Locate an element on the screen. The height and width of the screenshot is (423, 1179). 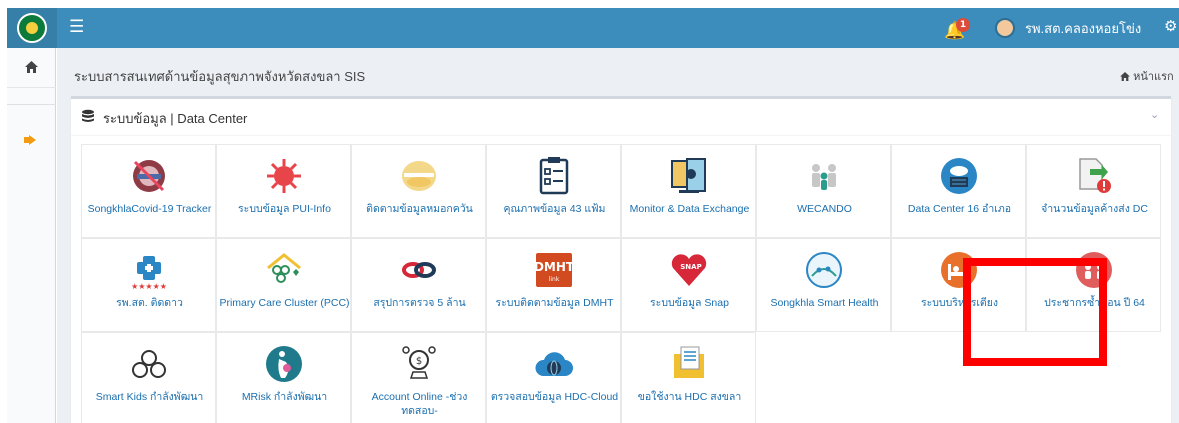
family-icon is located at coordinates (824, 177).